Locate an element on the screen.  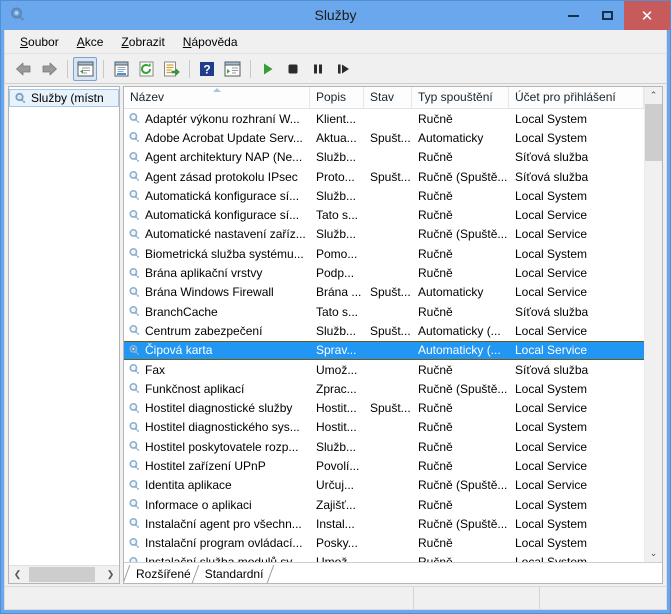
maximize-button is located at coordinates (607, 15).